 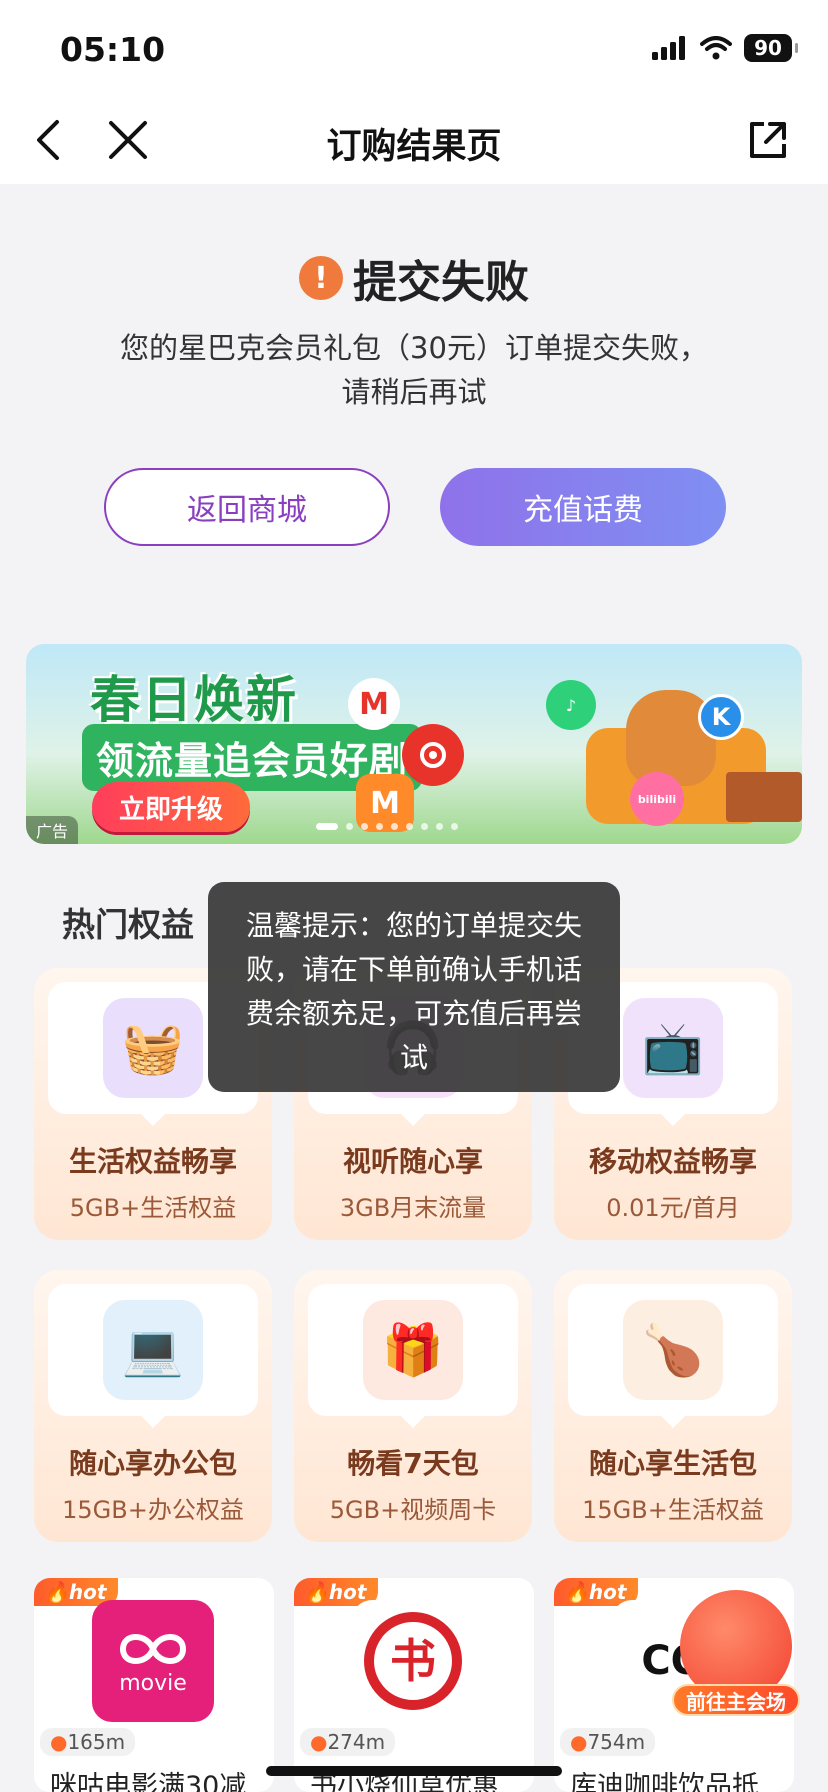 I want to click on card-title: 生活权益畅享, so click(x=152, y=1161).